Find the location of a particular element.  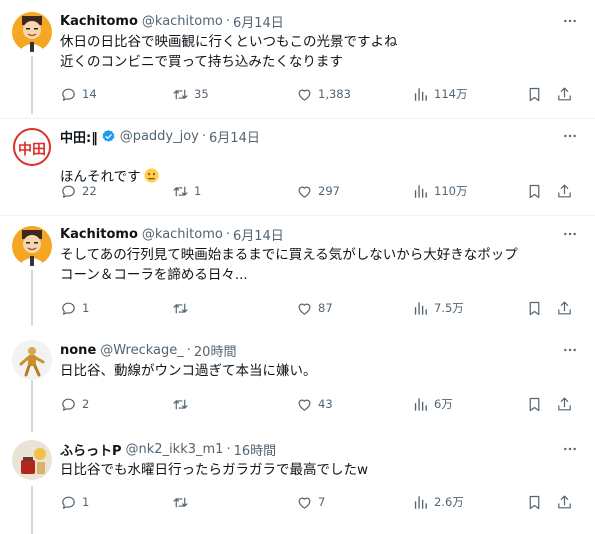

views-button: 6万 is located at coordinates (432, 404).